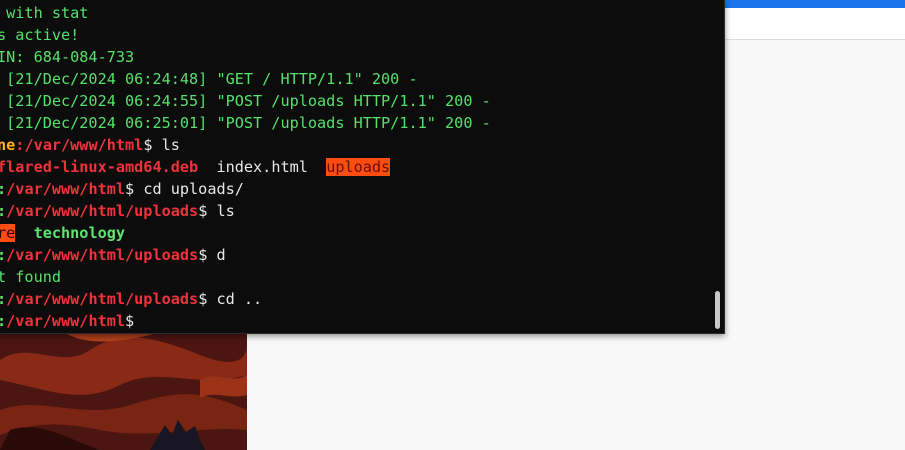 Image resolution: width=905 pixels, height=450 pixels. I want to click on terminal-line: with stat, so click(44, 13).